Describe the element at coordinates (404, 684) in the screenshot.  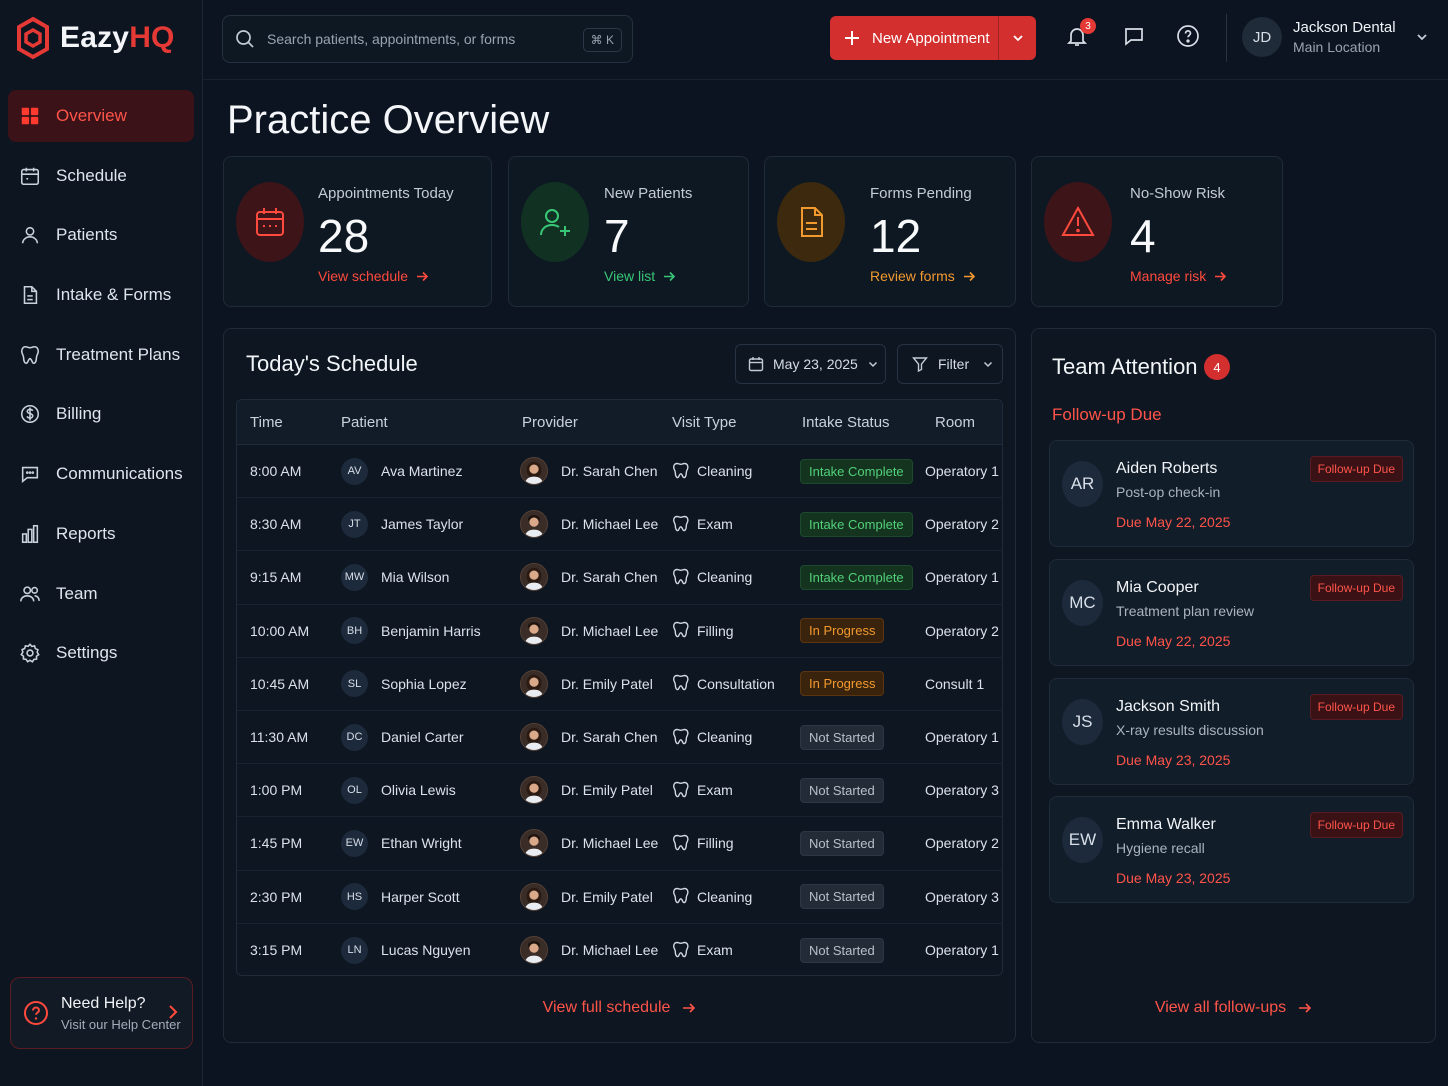
I see `patient-cell: SL Sophia Lopez` at that location.